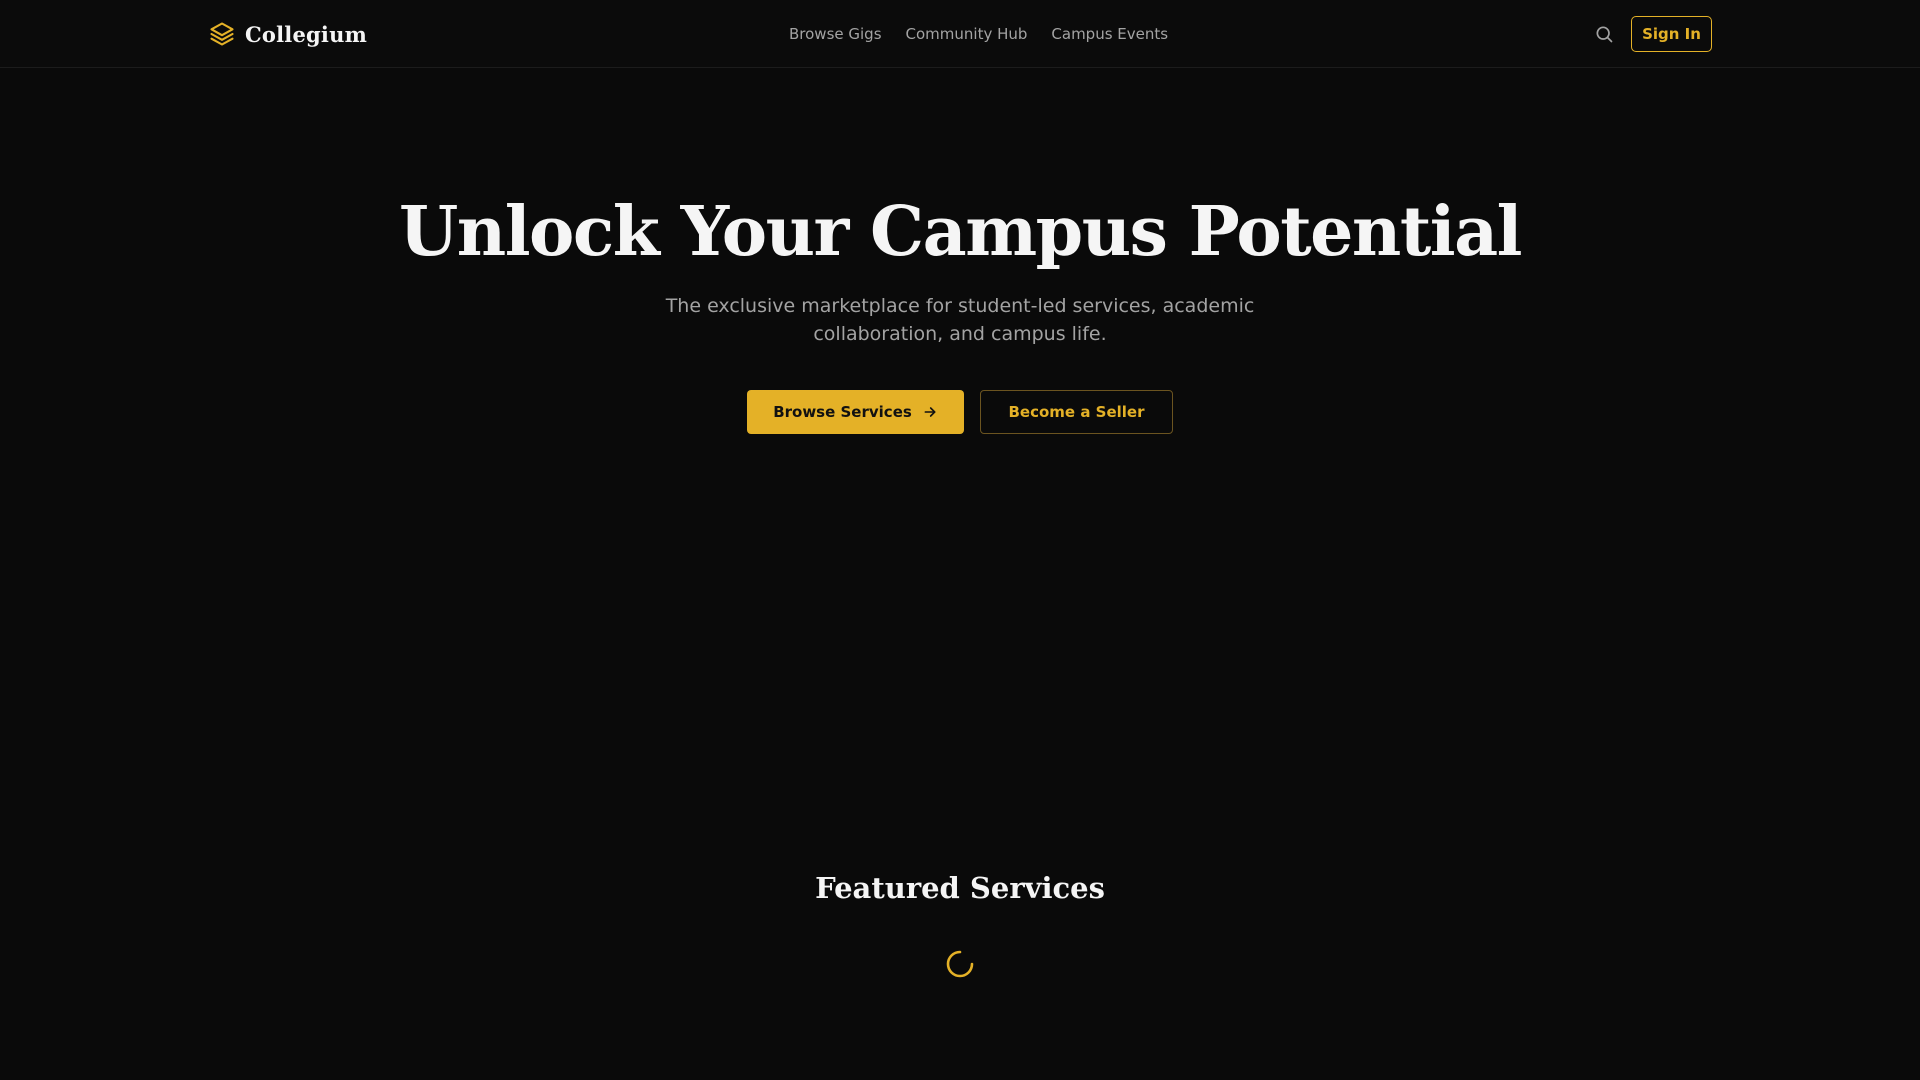 This screenshot has width=1920, height=1080. What do you see at coordinates (960, 888) in the screenshot?
I see `featured-services-title: Featured Services` at bounding box center [960, 888].